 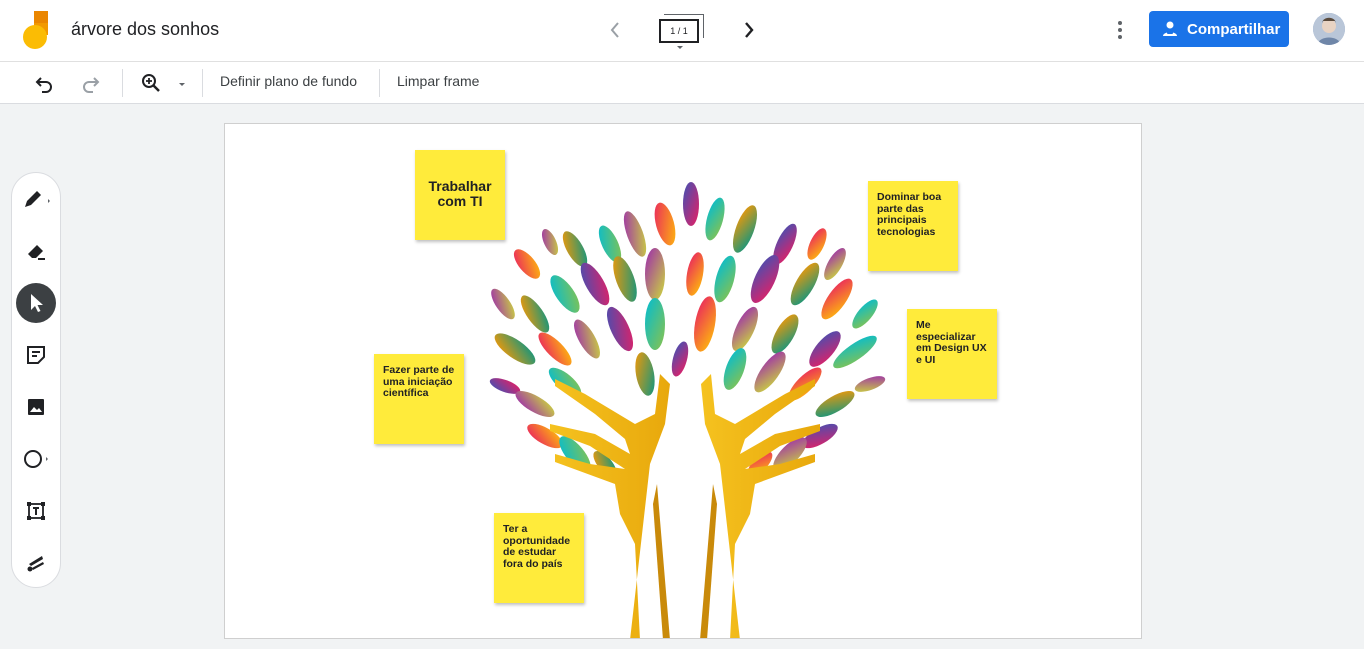 I want to click on zoom-button, so click(x=151, y=83).